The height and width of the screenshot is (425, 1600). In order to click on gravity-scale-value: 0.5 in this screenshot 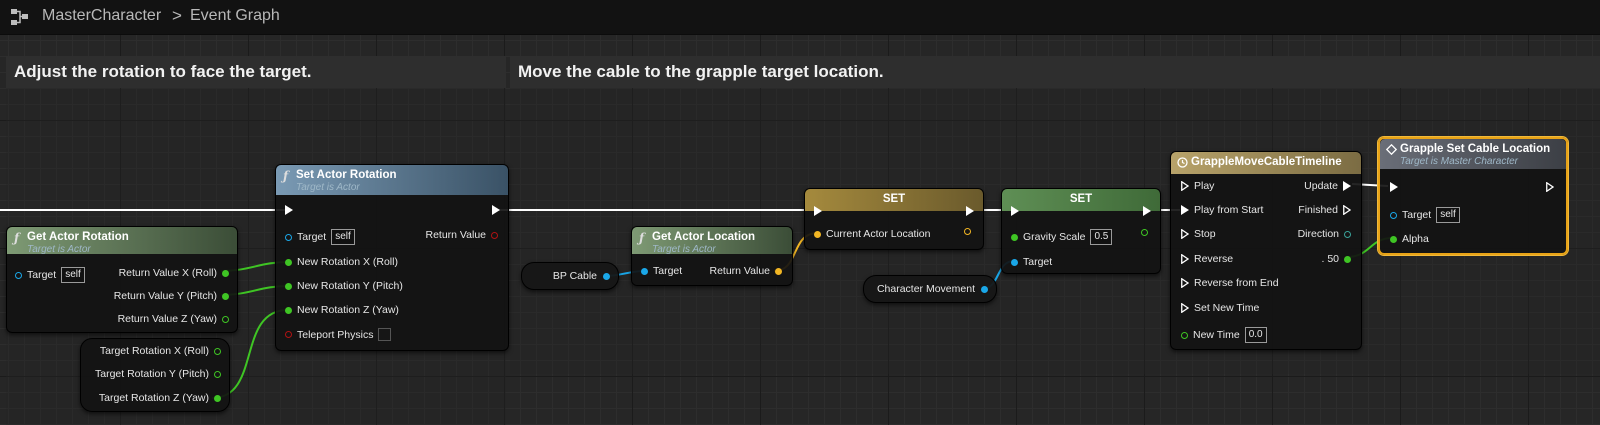, I will do `click(1101, 237)`.